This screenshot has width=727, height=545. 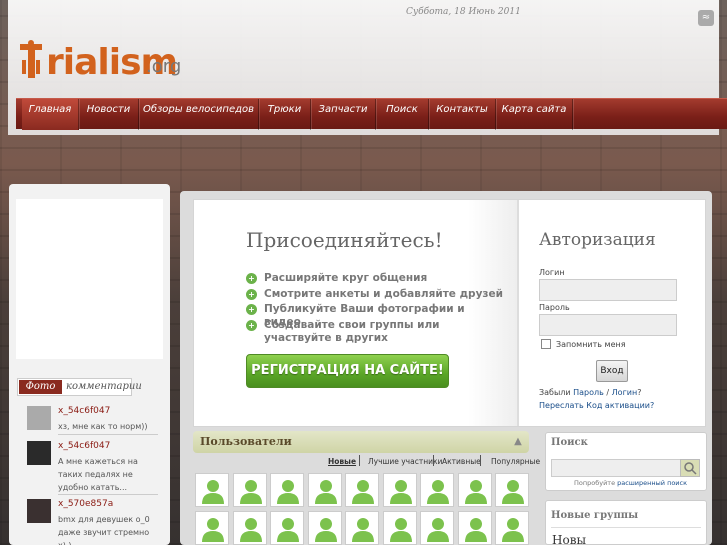 I want to click on nav-item-sitemap: Карта сайта, so click(x=534, y=114).